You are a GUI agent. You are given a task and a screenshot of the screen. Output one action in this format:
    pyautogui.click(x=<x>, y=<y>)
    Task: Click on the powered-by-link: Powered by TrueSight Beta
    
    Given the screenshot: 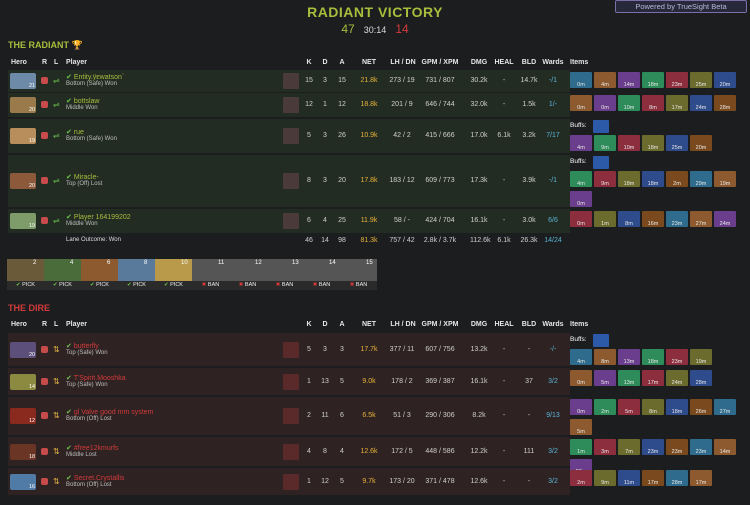 What is the action you would take?
    pyautogui.click(x=681, y=6)
    